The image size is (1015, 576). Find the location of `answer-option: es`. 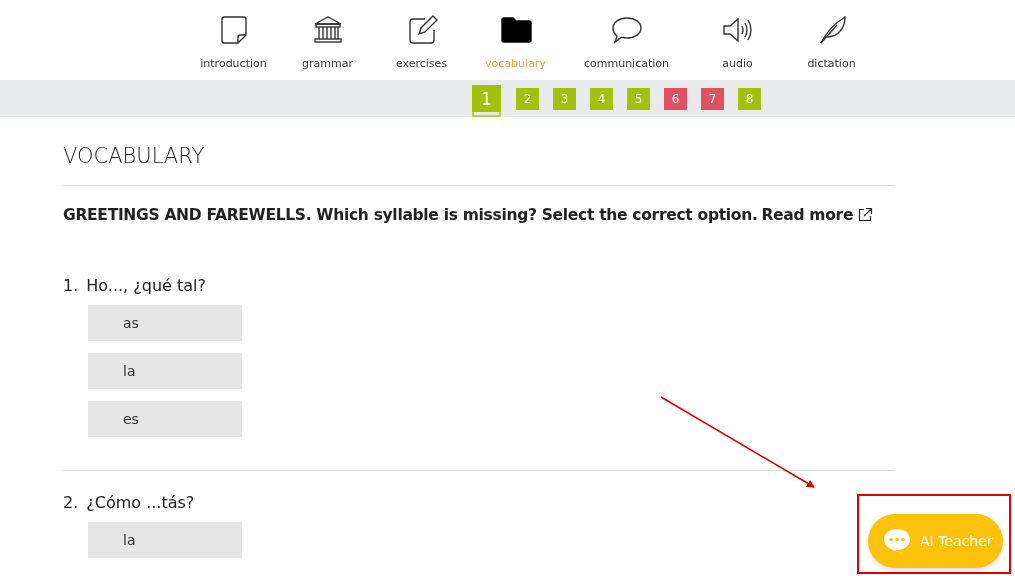

answer-option: es is located at coordinates (165, 419).